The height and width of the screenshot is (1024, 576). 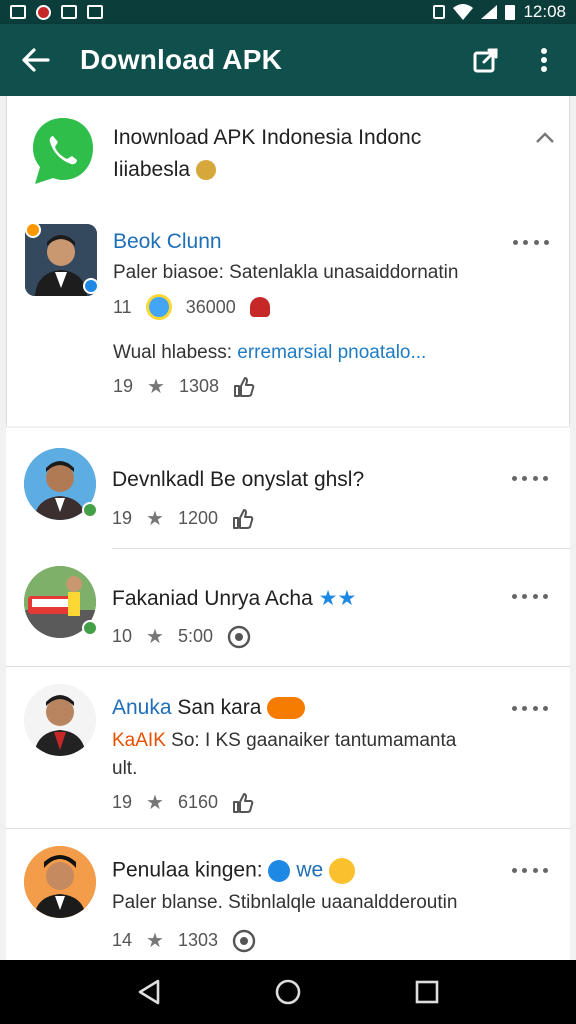 I want to click on status-bar: 12:08, so click(x=288, y=12).